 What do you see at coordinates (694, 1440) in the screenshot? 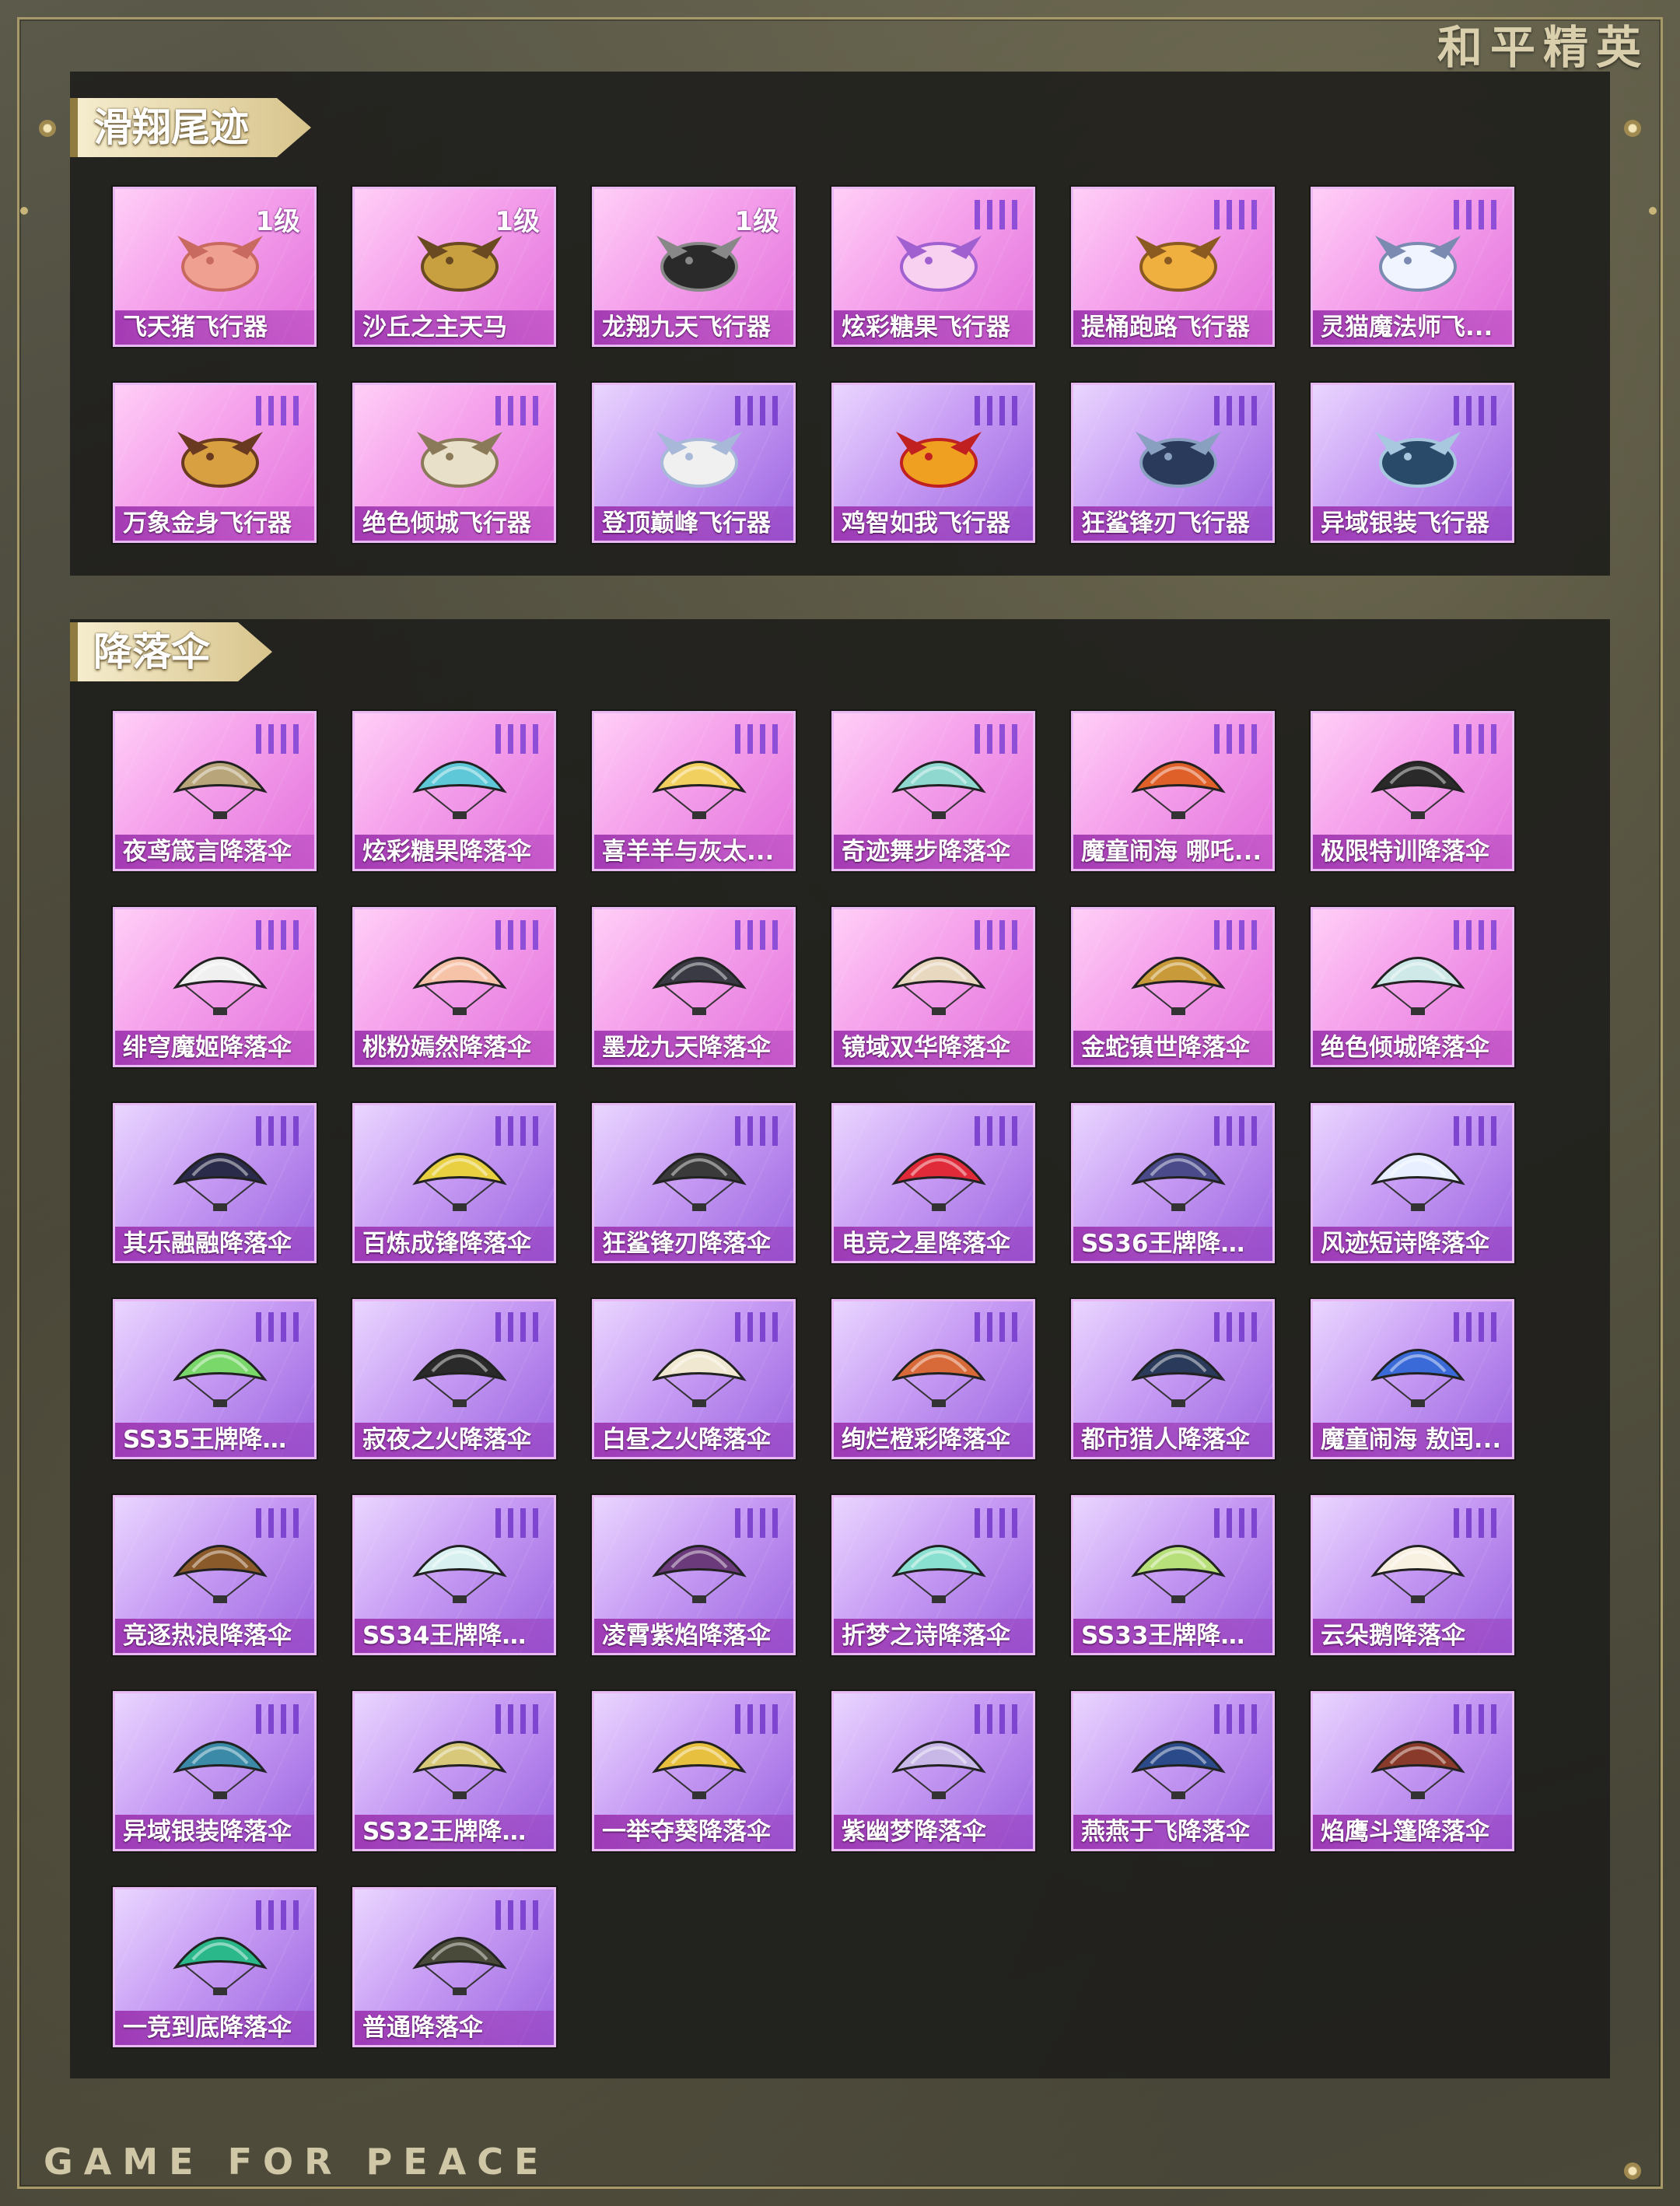
I see `item-name: 白昼之火降落伞` at bounding box center [694, 1440].